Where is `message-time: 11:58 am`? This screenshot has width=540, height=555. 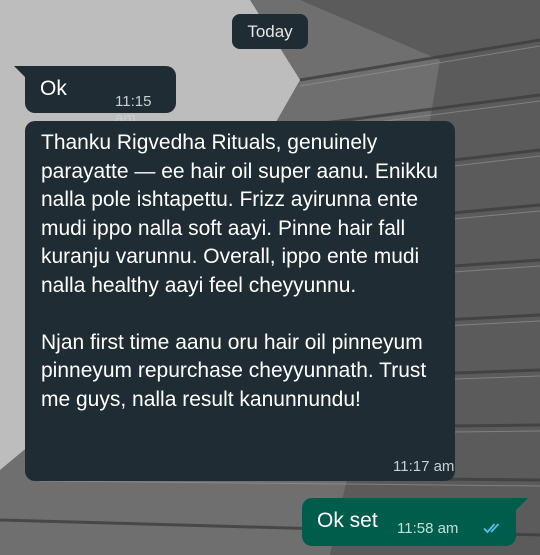 message-time: 11:58 am is located at coordinates (428, 528).